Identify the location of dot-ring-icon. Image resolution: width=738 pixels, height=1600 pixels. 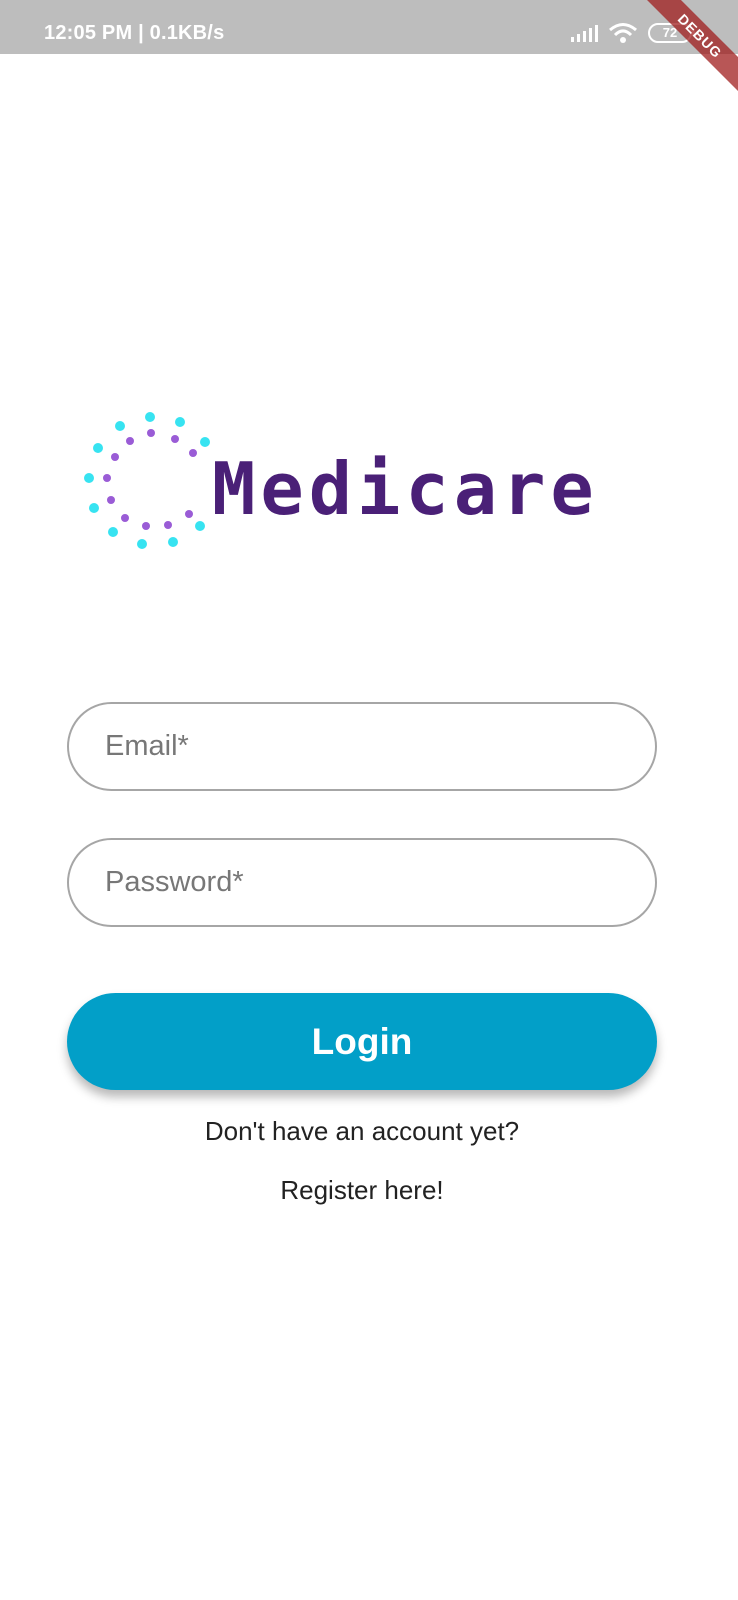
(147, 480).